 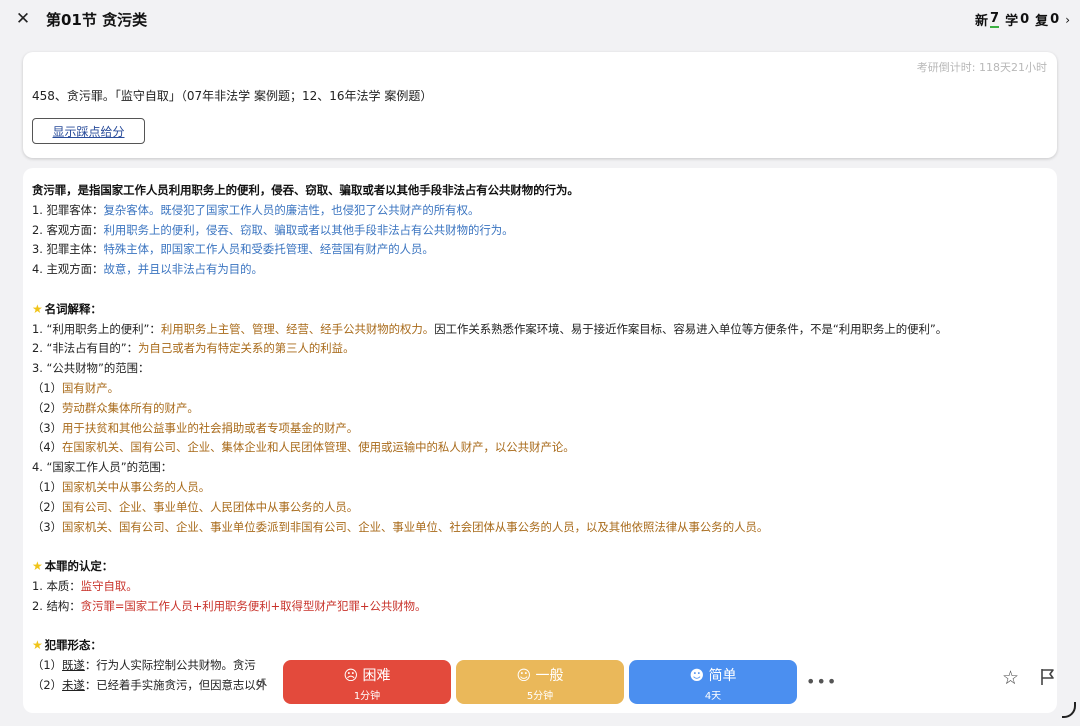 What do you see at coordinates (47, 447) in the screenshot?
I see `item-number: （4）` at bounding box center [47, 447].